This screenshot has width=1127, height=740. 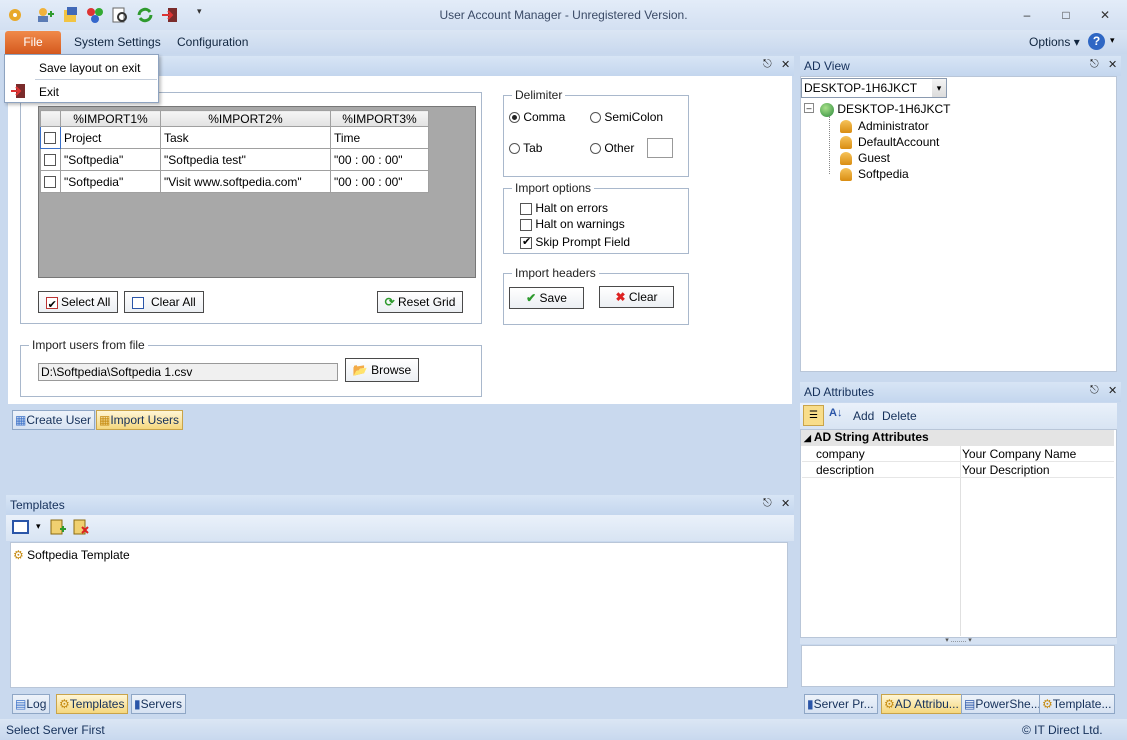 What do you see at coordinates (158, 704) in the screenshot?
I see `tab-servers: ▮Servers` at bounding box center [158, 704].